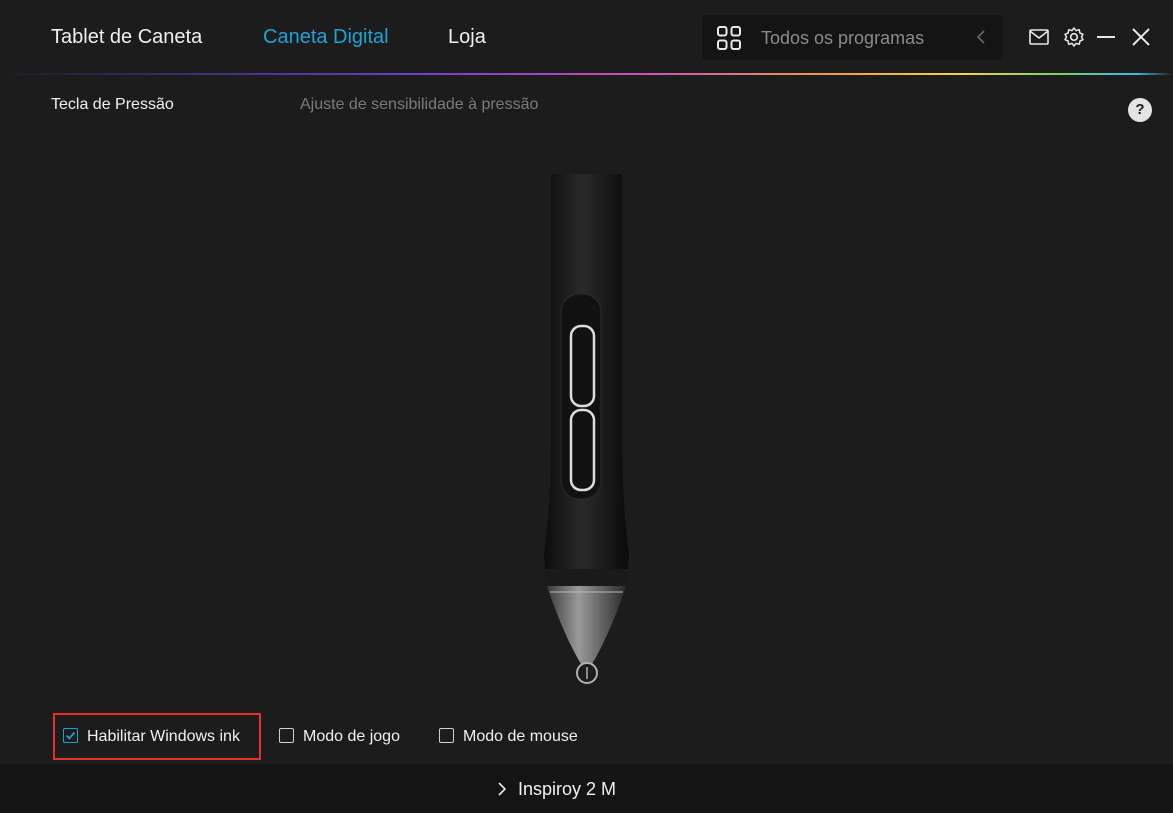  What do you see at coordinates (112, 105) in the screenshot?
I see `pressure-key-label: Tecla de Pressão` at bounding box center [112, 105].